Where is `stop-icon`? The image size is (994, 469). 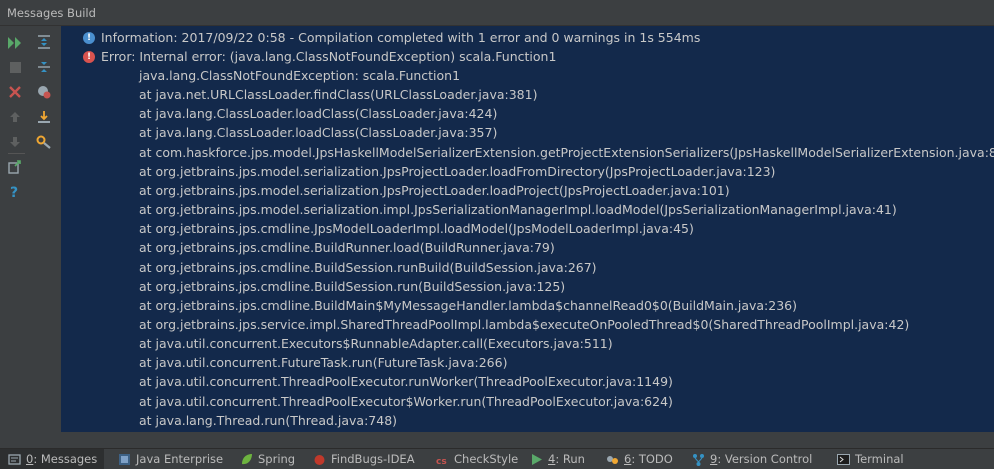 stop-icon is located at coordinates (15, 67).